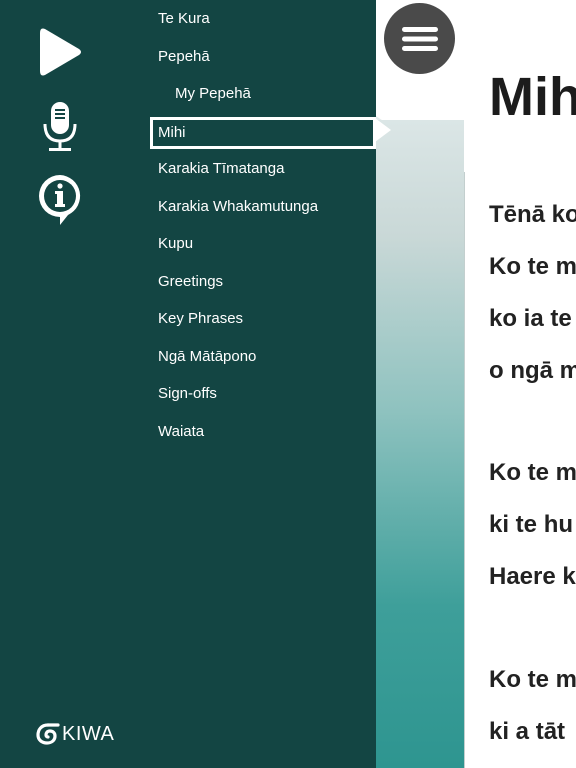 The image size is (576, 768). I want to click on strip-edge, so click(464, 470).